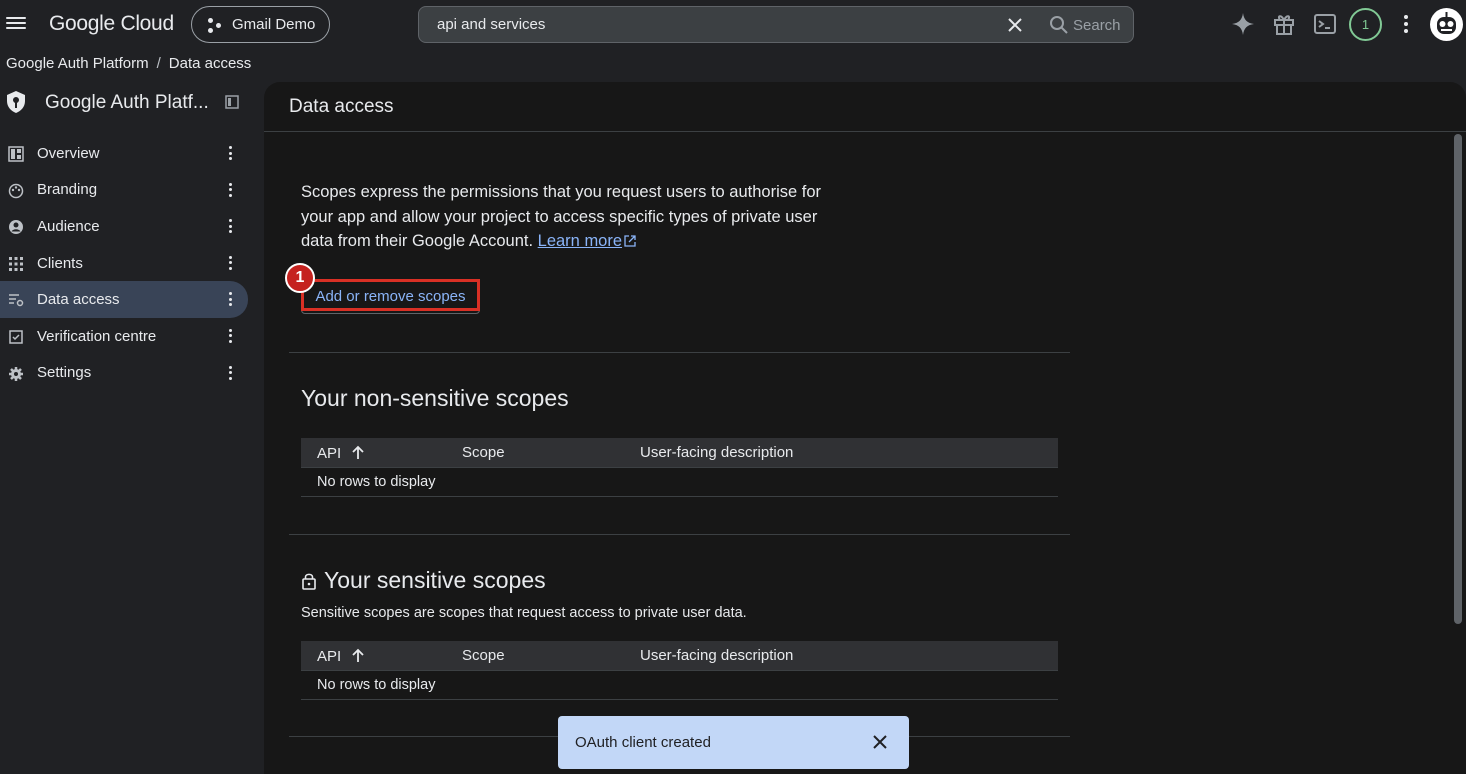 Image resolution: width=1466 pixels, height=774 pixels. I want to click on page-title: Data access, so click(341, 106).